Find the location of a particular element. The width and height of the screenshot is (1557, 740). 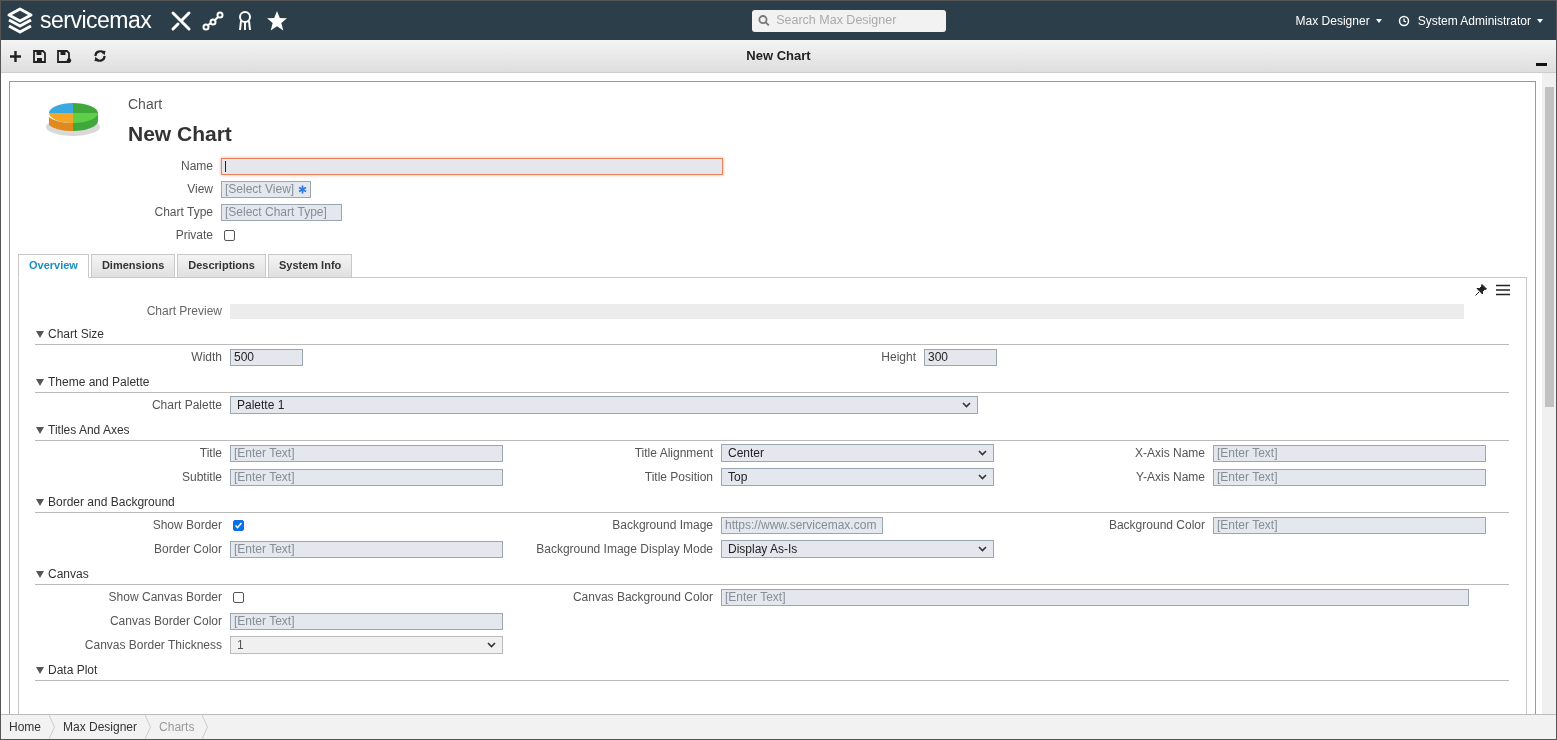

dropdown: Top is located at coordinates (857, 477).